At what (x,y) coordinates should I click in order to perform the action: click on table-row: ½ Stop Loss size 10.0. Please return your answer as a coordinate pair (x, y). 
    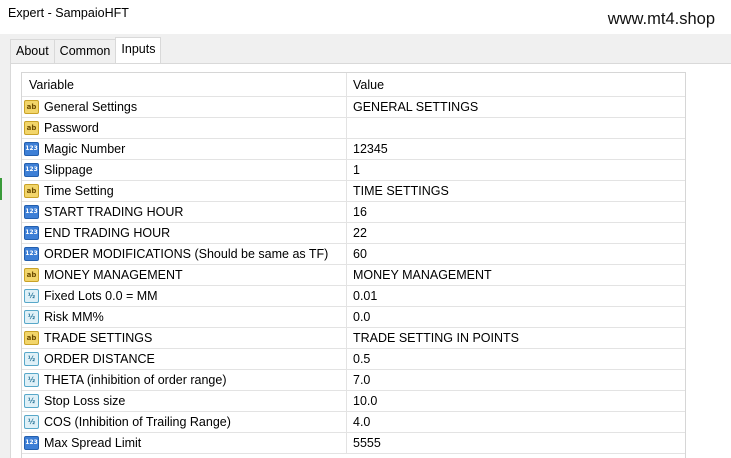
    Looking at the image, I should click on (353, 401).